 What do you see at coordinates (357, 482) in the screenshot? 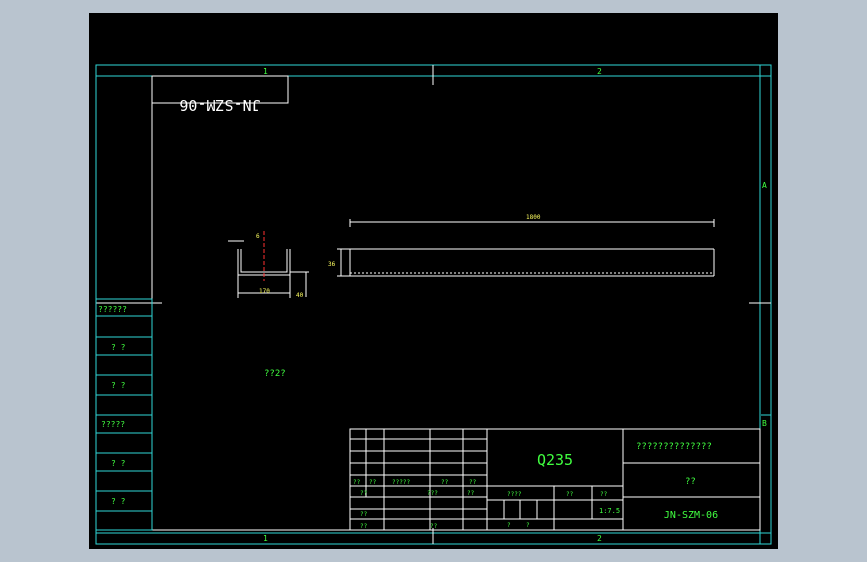
I see `sign-row-1: ??` at bounding box center [357, 482].